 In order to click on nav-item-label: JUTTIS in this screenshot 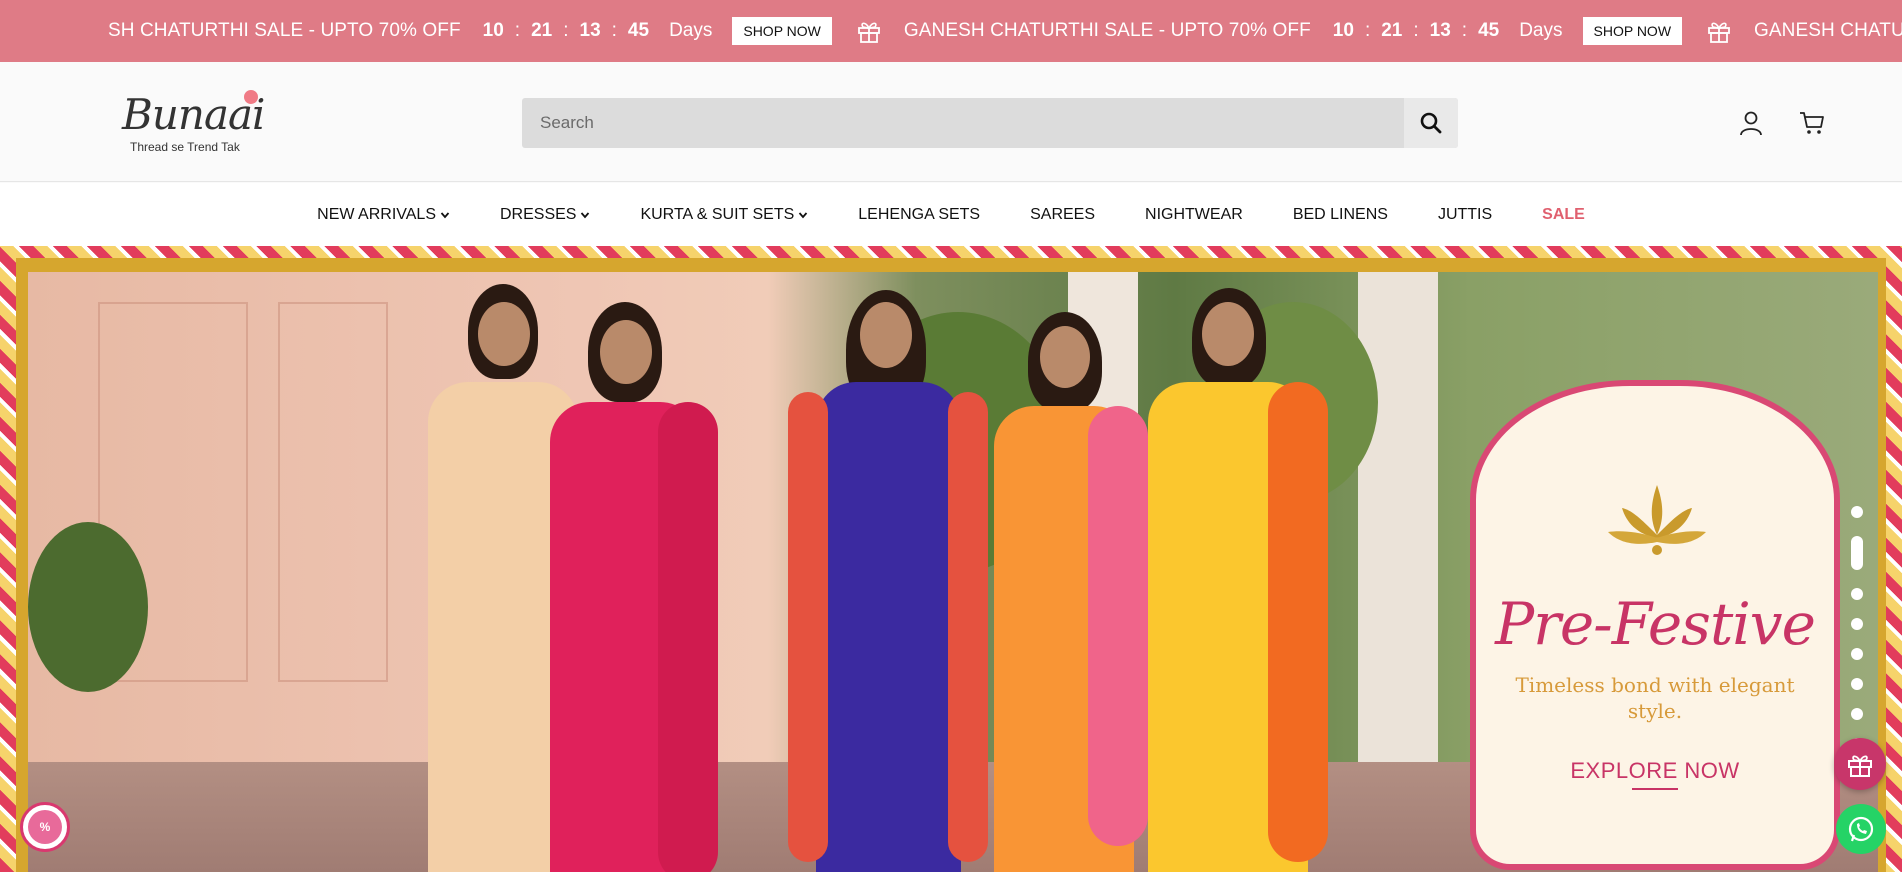, I will do `click(1465, 214)`.